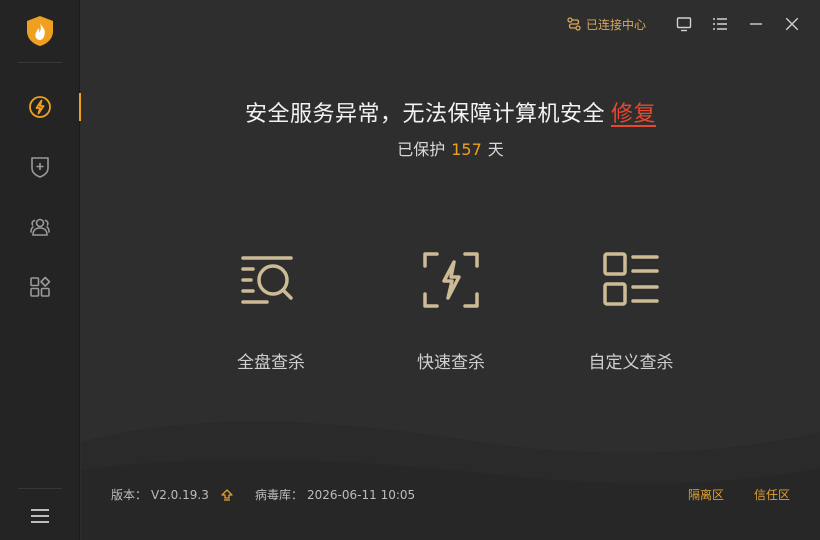 This screenshot has height=540, width=820. Describe the element at coordinates (631, 363) in the screenshot. I see `custom-scan-label: 自定义查杀` at that location.